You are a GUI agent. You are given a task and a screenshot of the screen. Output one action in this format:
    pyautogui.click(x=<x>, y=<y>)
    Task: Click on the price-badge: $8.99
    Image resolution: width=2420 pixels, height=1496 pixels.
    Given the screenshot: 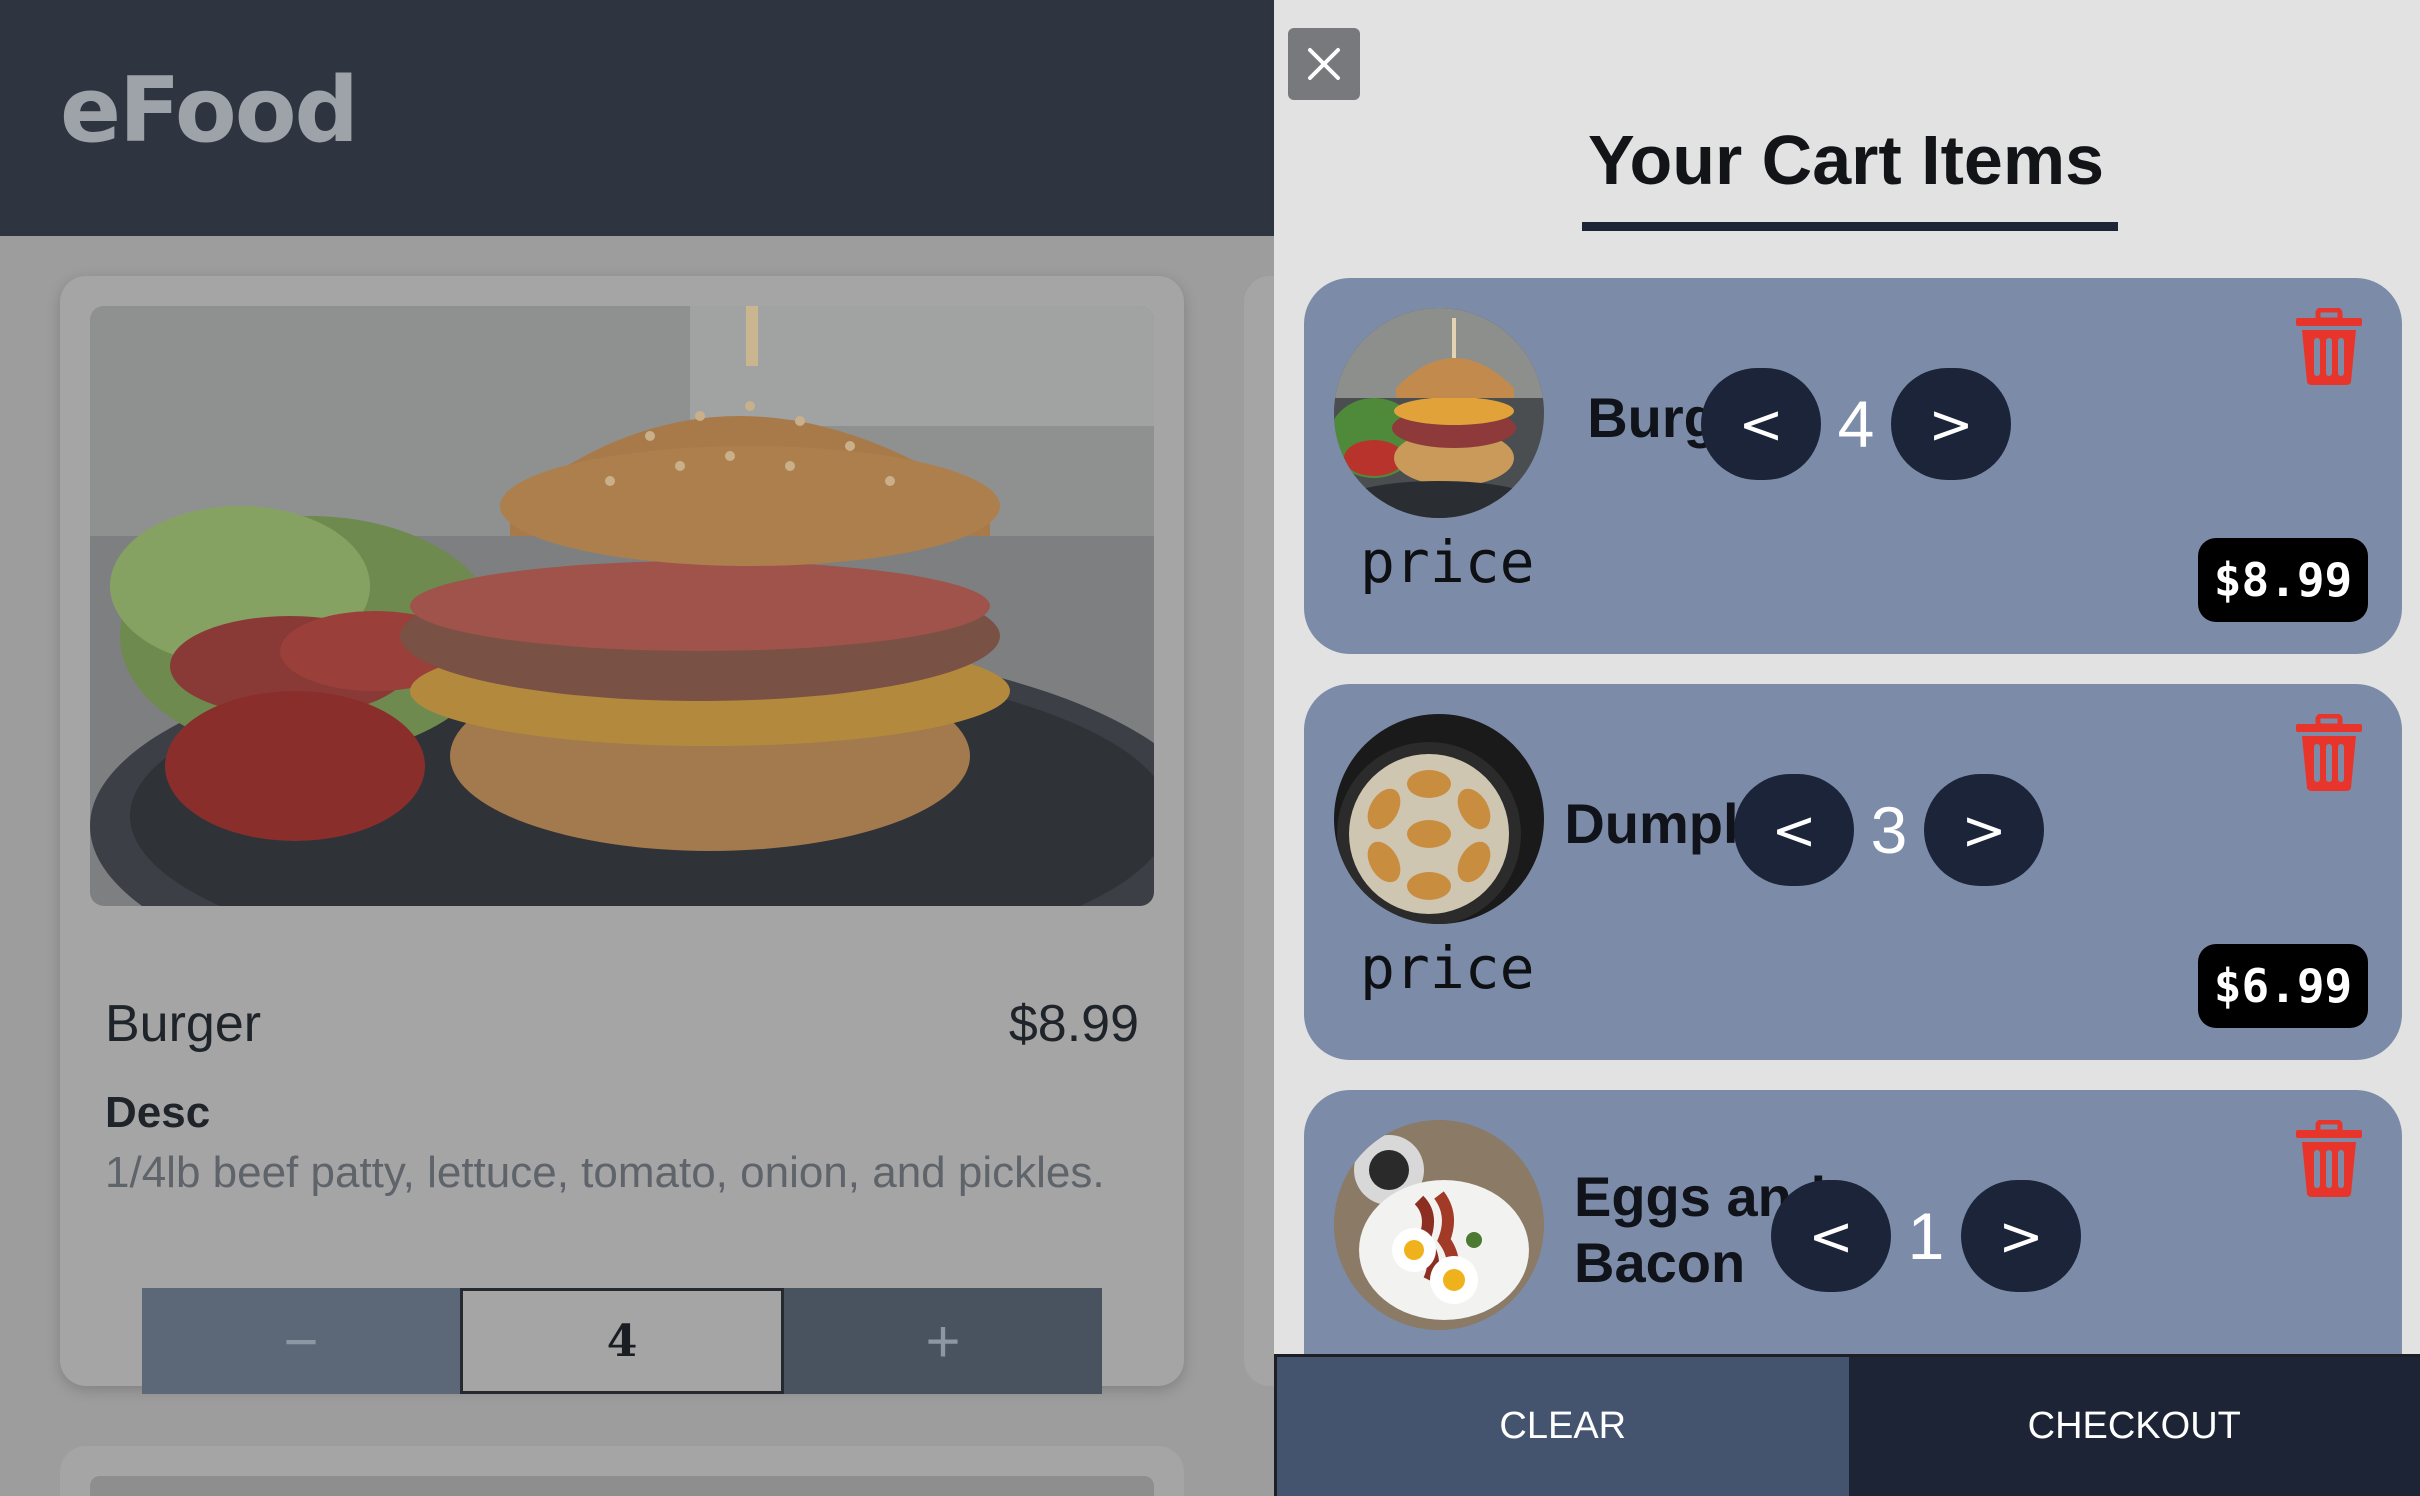 What is the action you would take?
    pyautogui.click(x=2283, y=580)
    